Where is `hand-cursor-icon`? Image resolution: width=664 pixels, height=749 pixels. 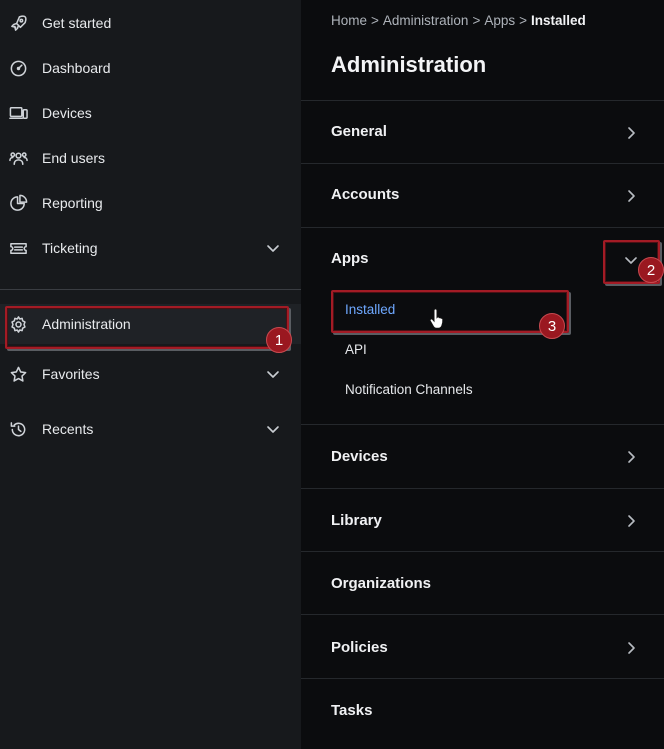
hand-cursor-icon is located at coordinates (436, 318).